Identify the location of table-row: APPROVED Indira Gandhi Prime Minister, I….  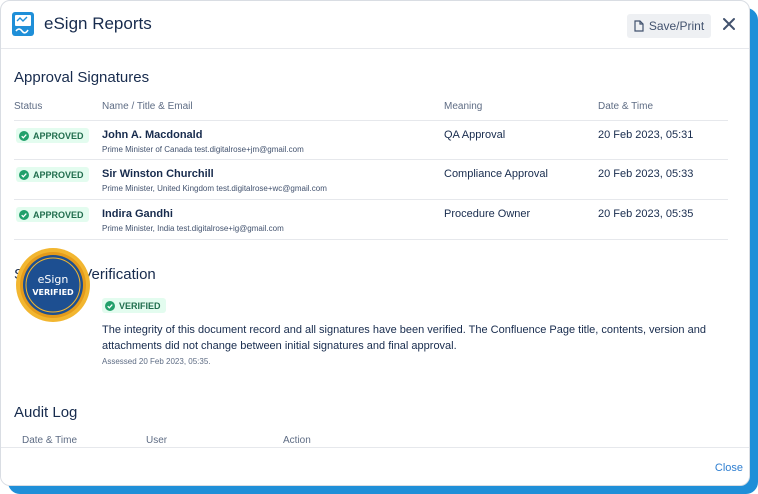
(371, 220).